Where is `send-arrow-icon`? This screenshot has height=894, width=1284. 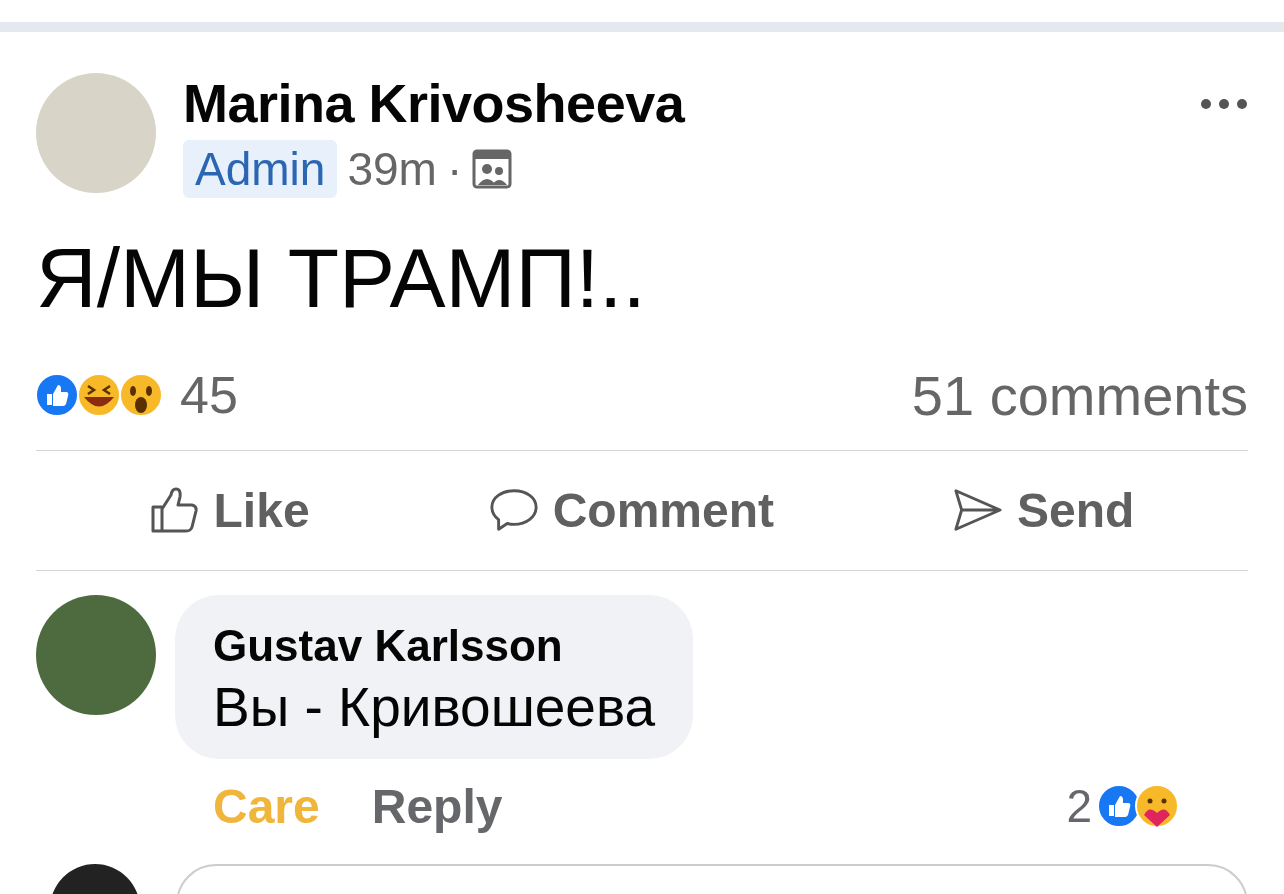 send-arrow-icon is located at coordinates (978, 510).